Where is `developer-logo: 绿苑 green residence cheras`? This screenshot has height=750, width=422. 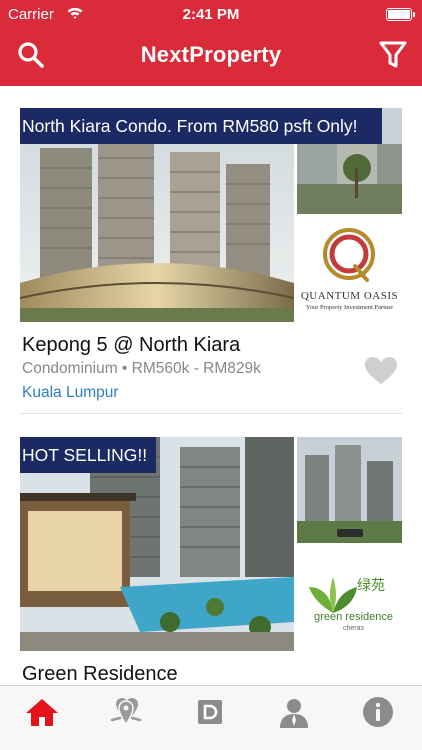
developer-logo: 绿苑 green residence cheras is located at coordinates (349, 598).